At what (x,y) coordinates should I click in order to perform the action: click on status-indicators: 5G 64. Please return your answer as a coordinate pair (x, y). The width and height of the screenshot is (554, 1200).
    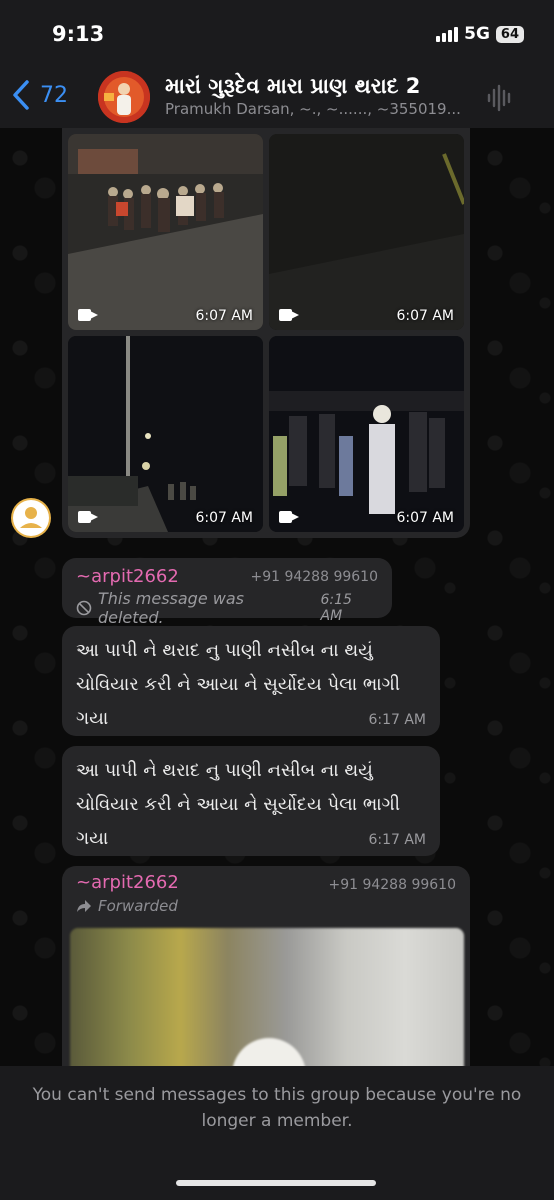
    Looking at the image, I should click on (480, 34).